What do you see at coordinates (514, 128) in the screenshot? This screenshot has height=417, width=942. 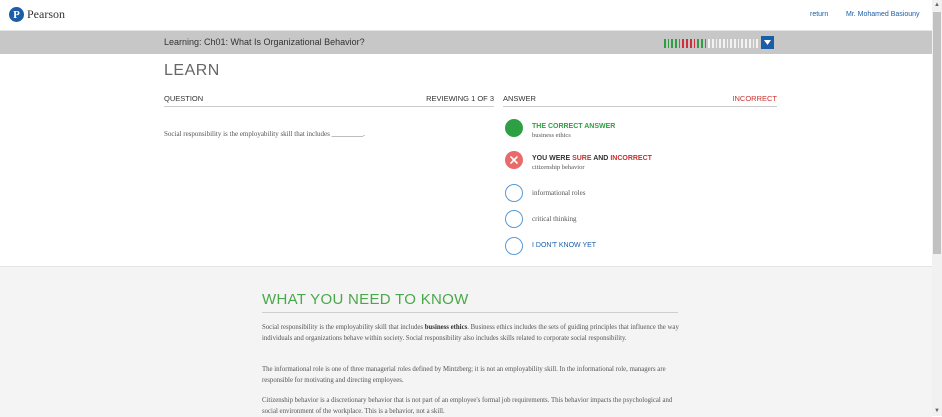 I see `correct-indicator-icon` at bounding box center [514, 128].